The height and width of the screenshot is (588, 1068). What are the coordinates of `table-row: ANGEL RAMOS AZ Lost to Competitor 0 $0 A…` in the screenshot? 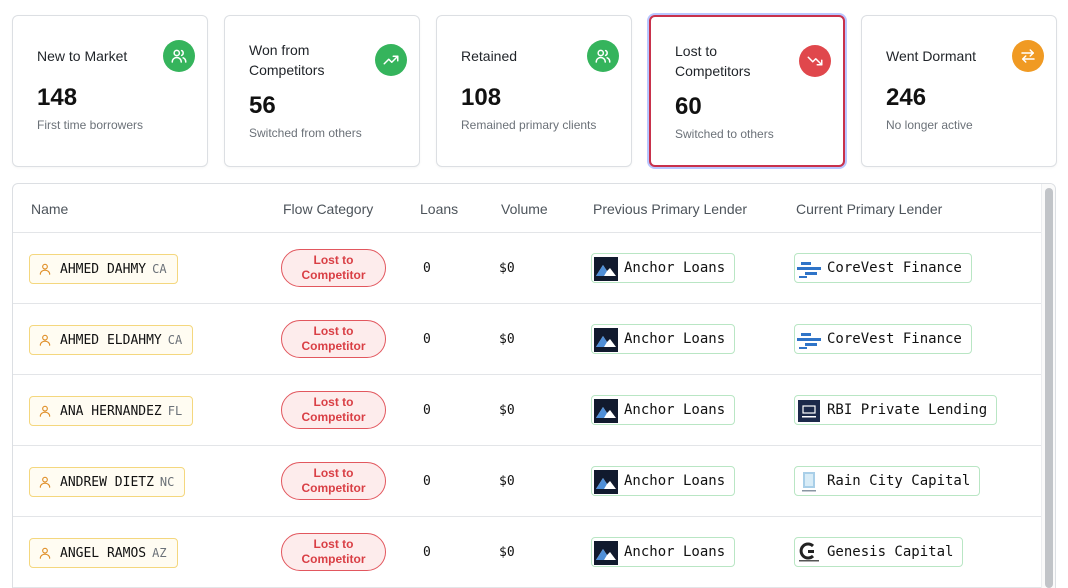 It's located at (528, 552).